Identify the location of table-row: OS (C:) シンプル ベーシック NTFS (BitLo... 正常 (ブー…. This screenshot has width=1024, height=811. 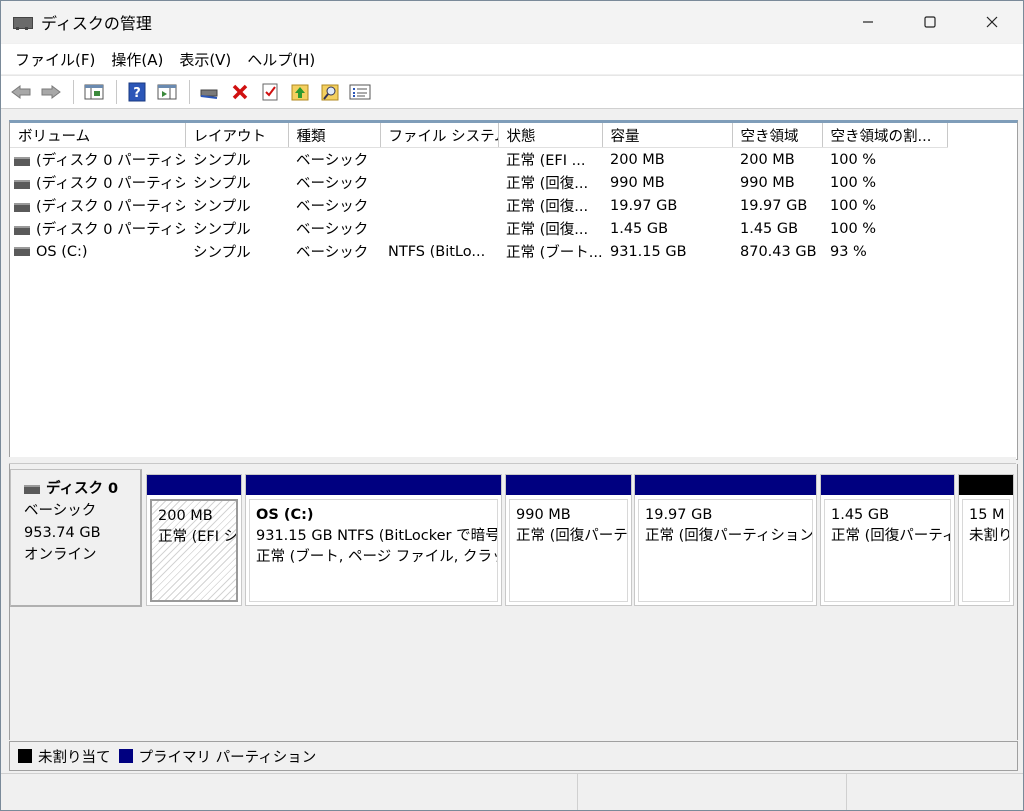
(478, 251).